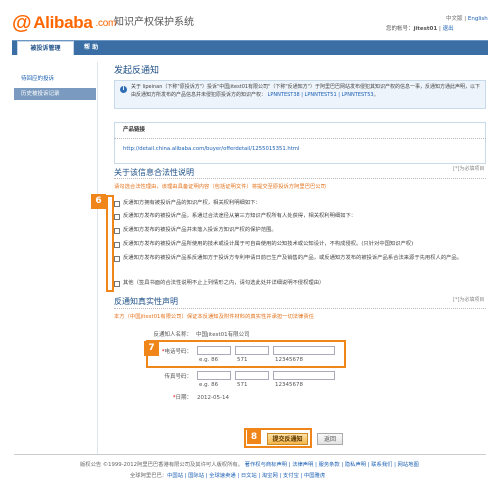  What do you see at coordinates (178, 352) in the screenshot?
I see `phone-label-text: 电话号码：` at bounding box center [178, 352].